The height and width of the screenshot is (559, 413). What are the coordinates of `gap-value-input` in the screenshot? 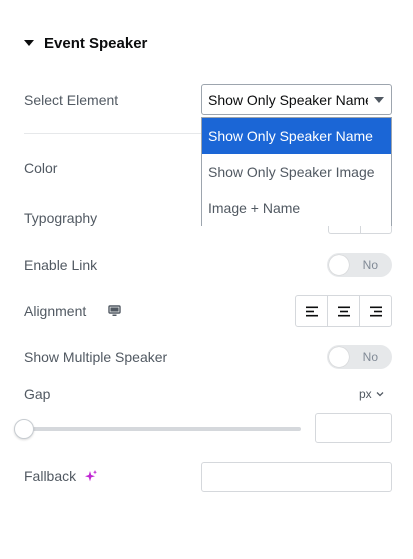 It's located at (353, 428).